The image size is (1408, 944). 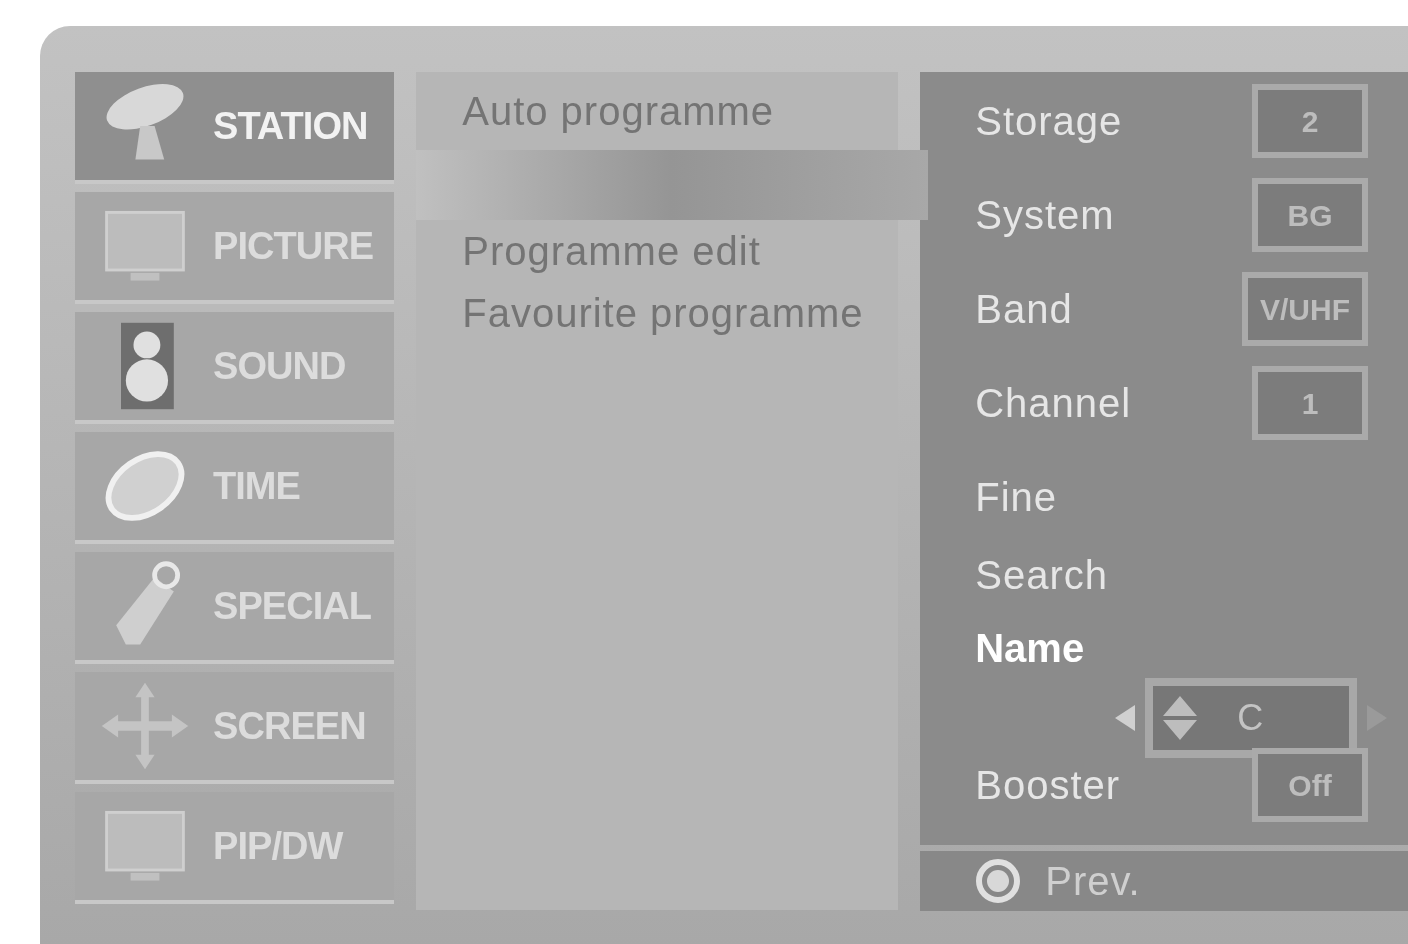 I want to click on value-box: 2, so click(x=1310, y=121).